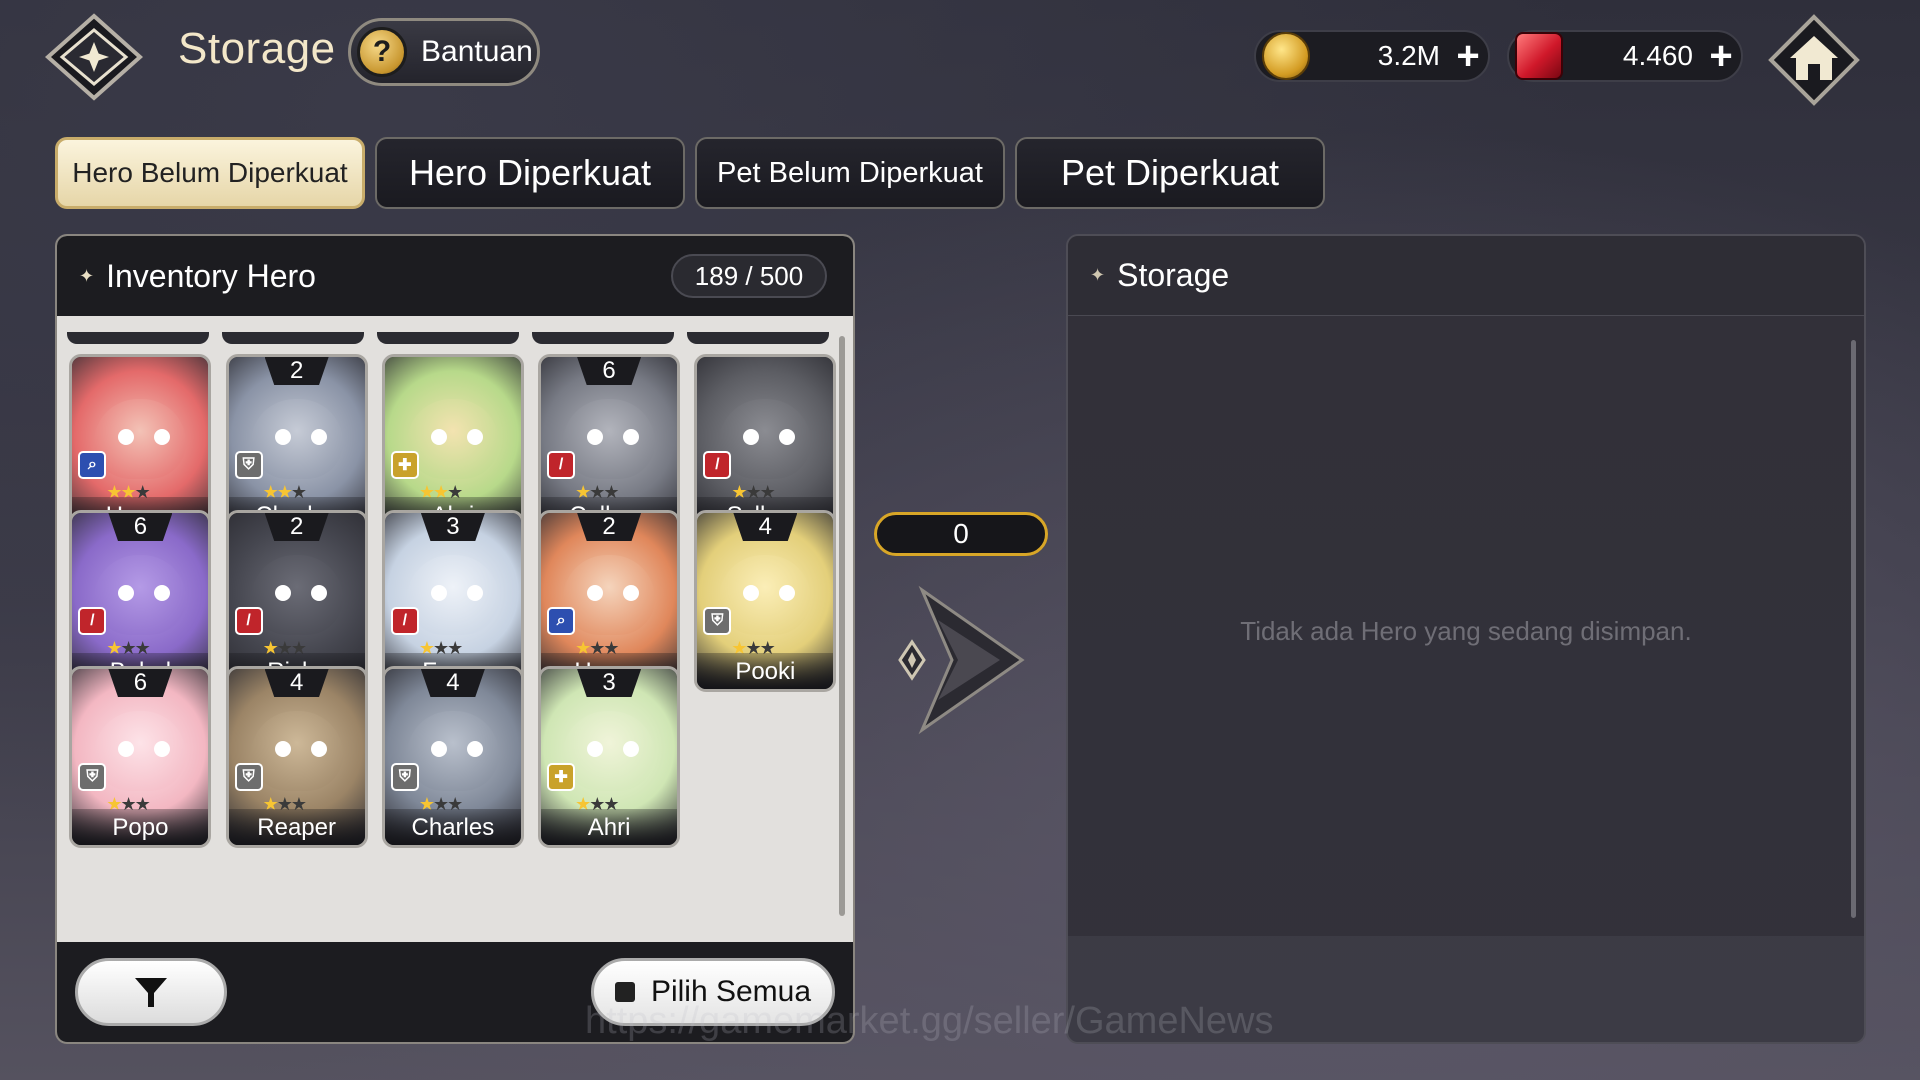 This screenshot has height=1080, width=1920. I want to click on hero-card: 2⛨★★★Charles, so click(296, 445).